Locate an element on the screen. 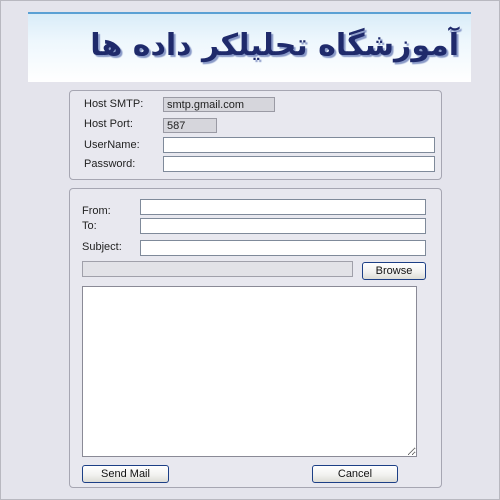  host-port-value: 587 is located at coordinates (190, 125).